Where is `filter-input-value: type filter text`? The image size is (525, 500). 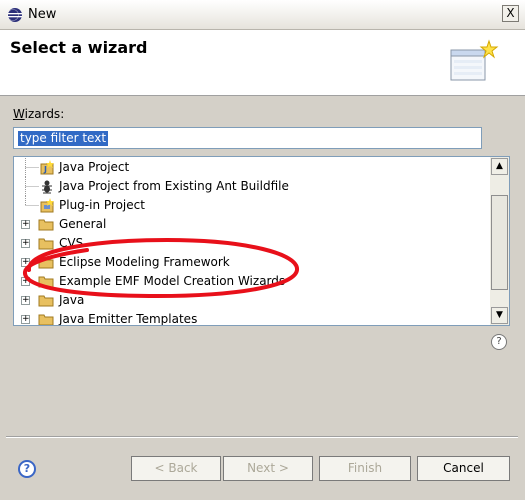 filter-input-value: type filter text is located at coordinates (63, 138).